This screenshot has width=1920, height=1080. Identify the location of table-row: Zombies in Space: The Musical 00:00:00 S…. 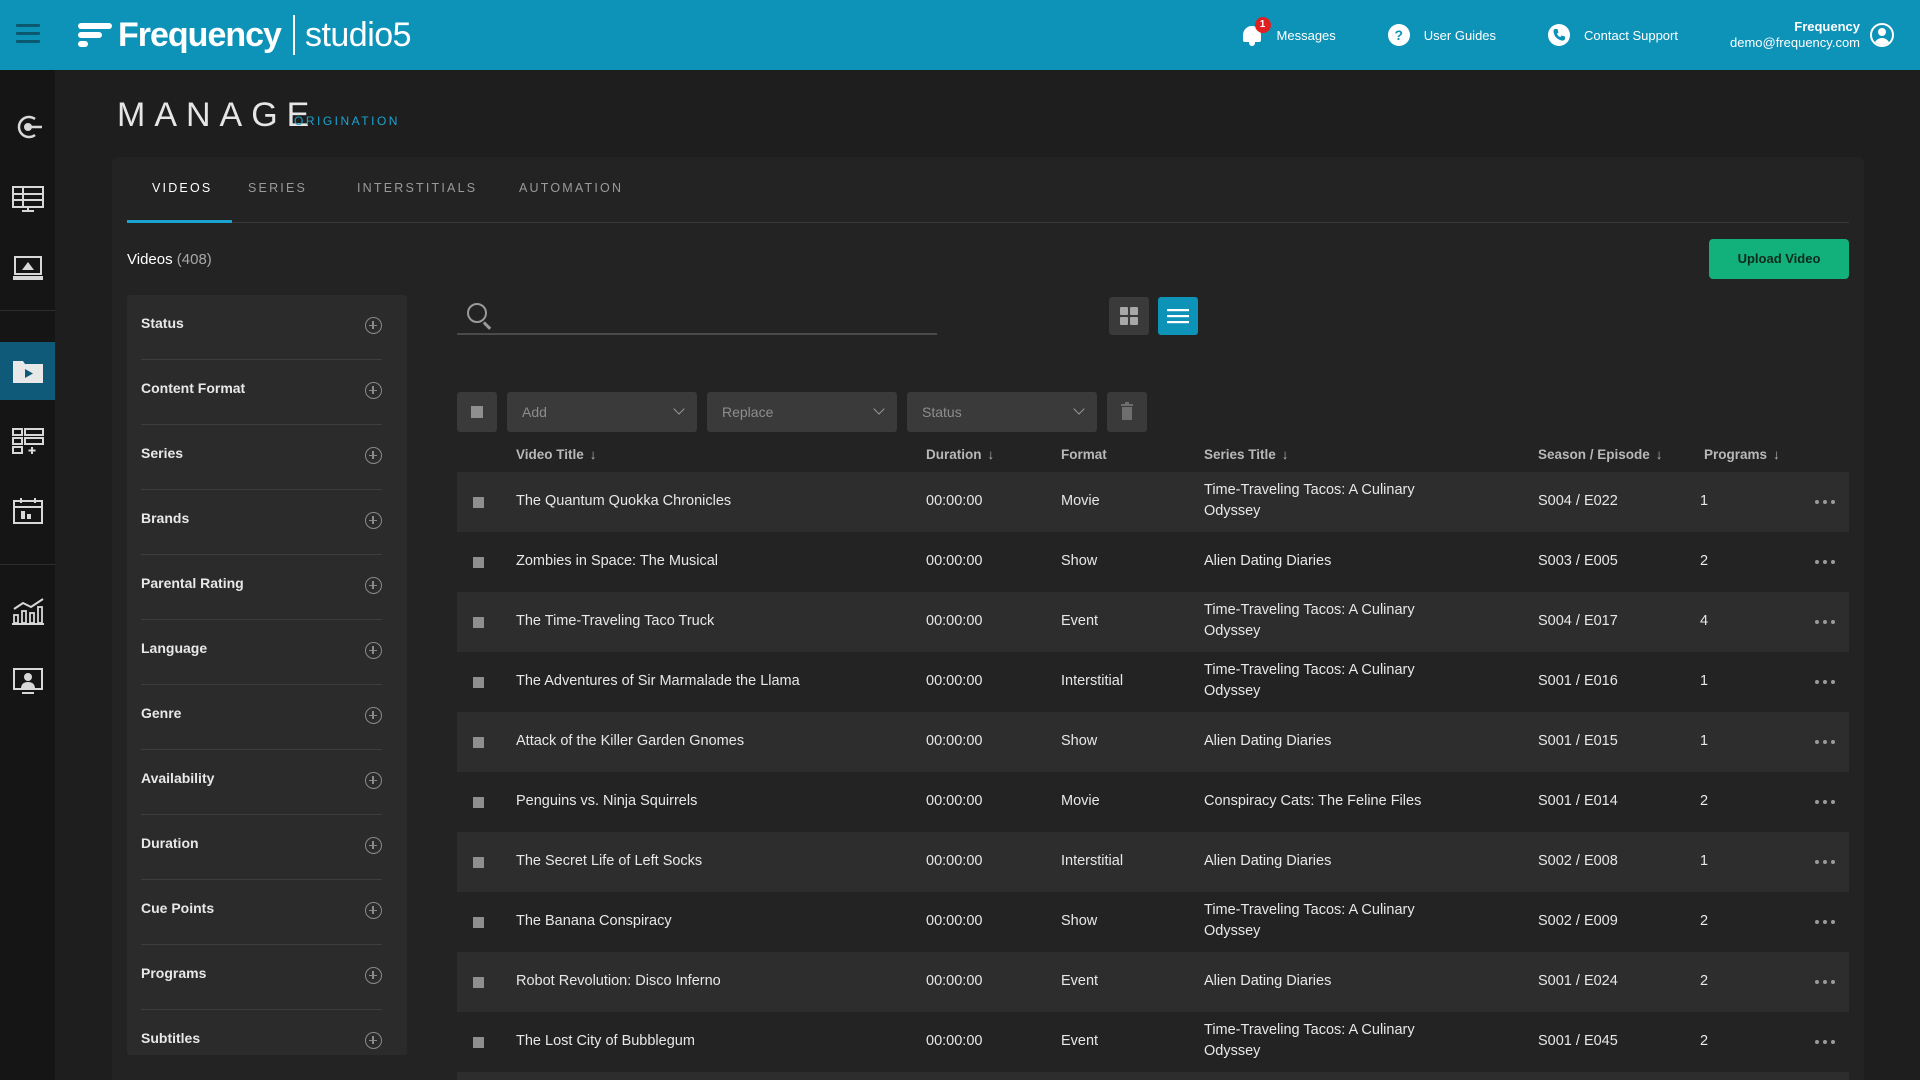
(1153, 562).